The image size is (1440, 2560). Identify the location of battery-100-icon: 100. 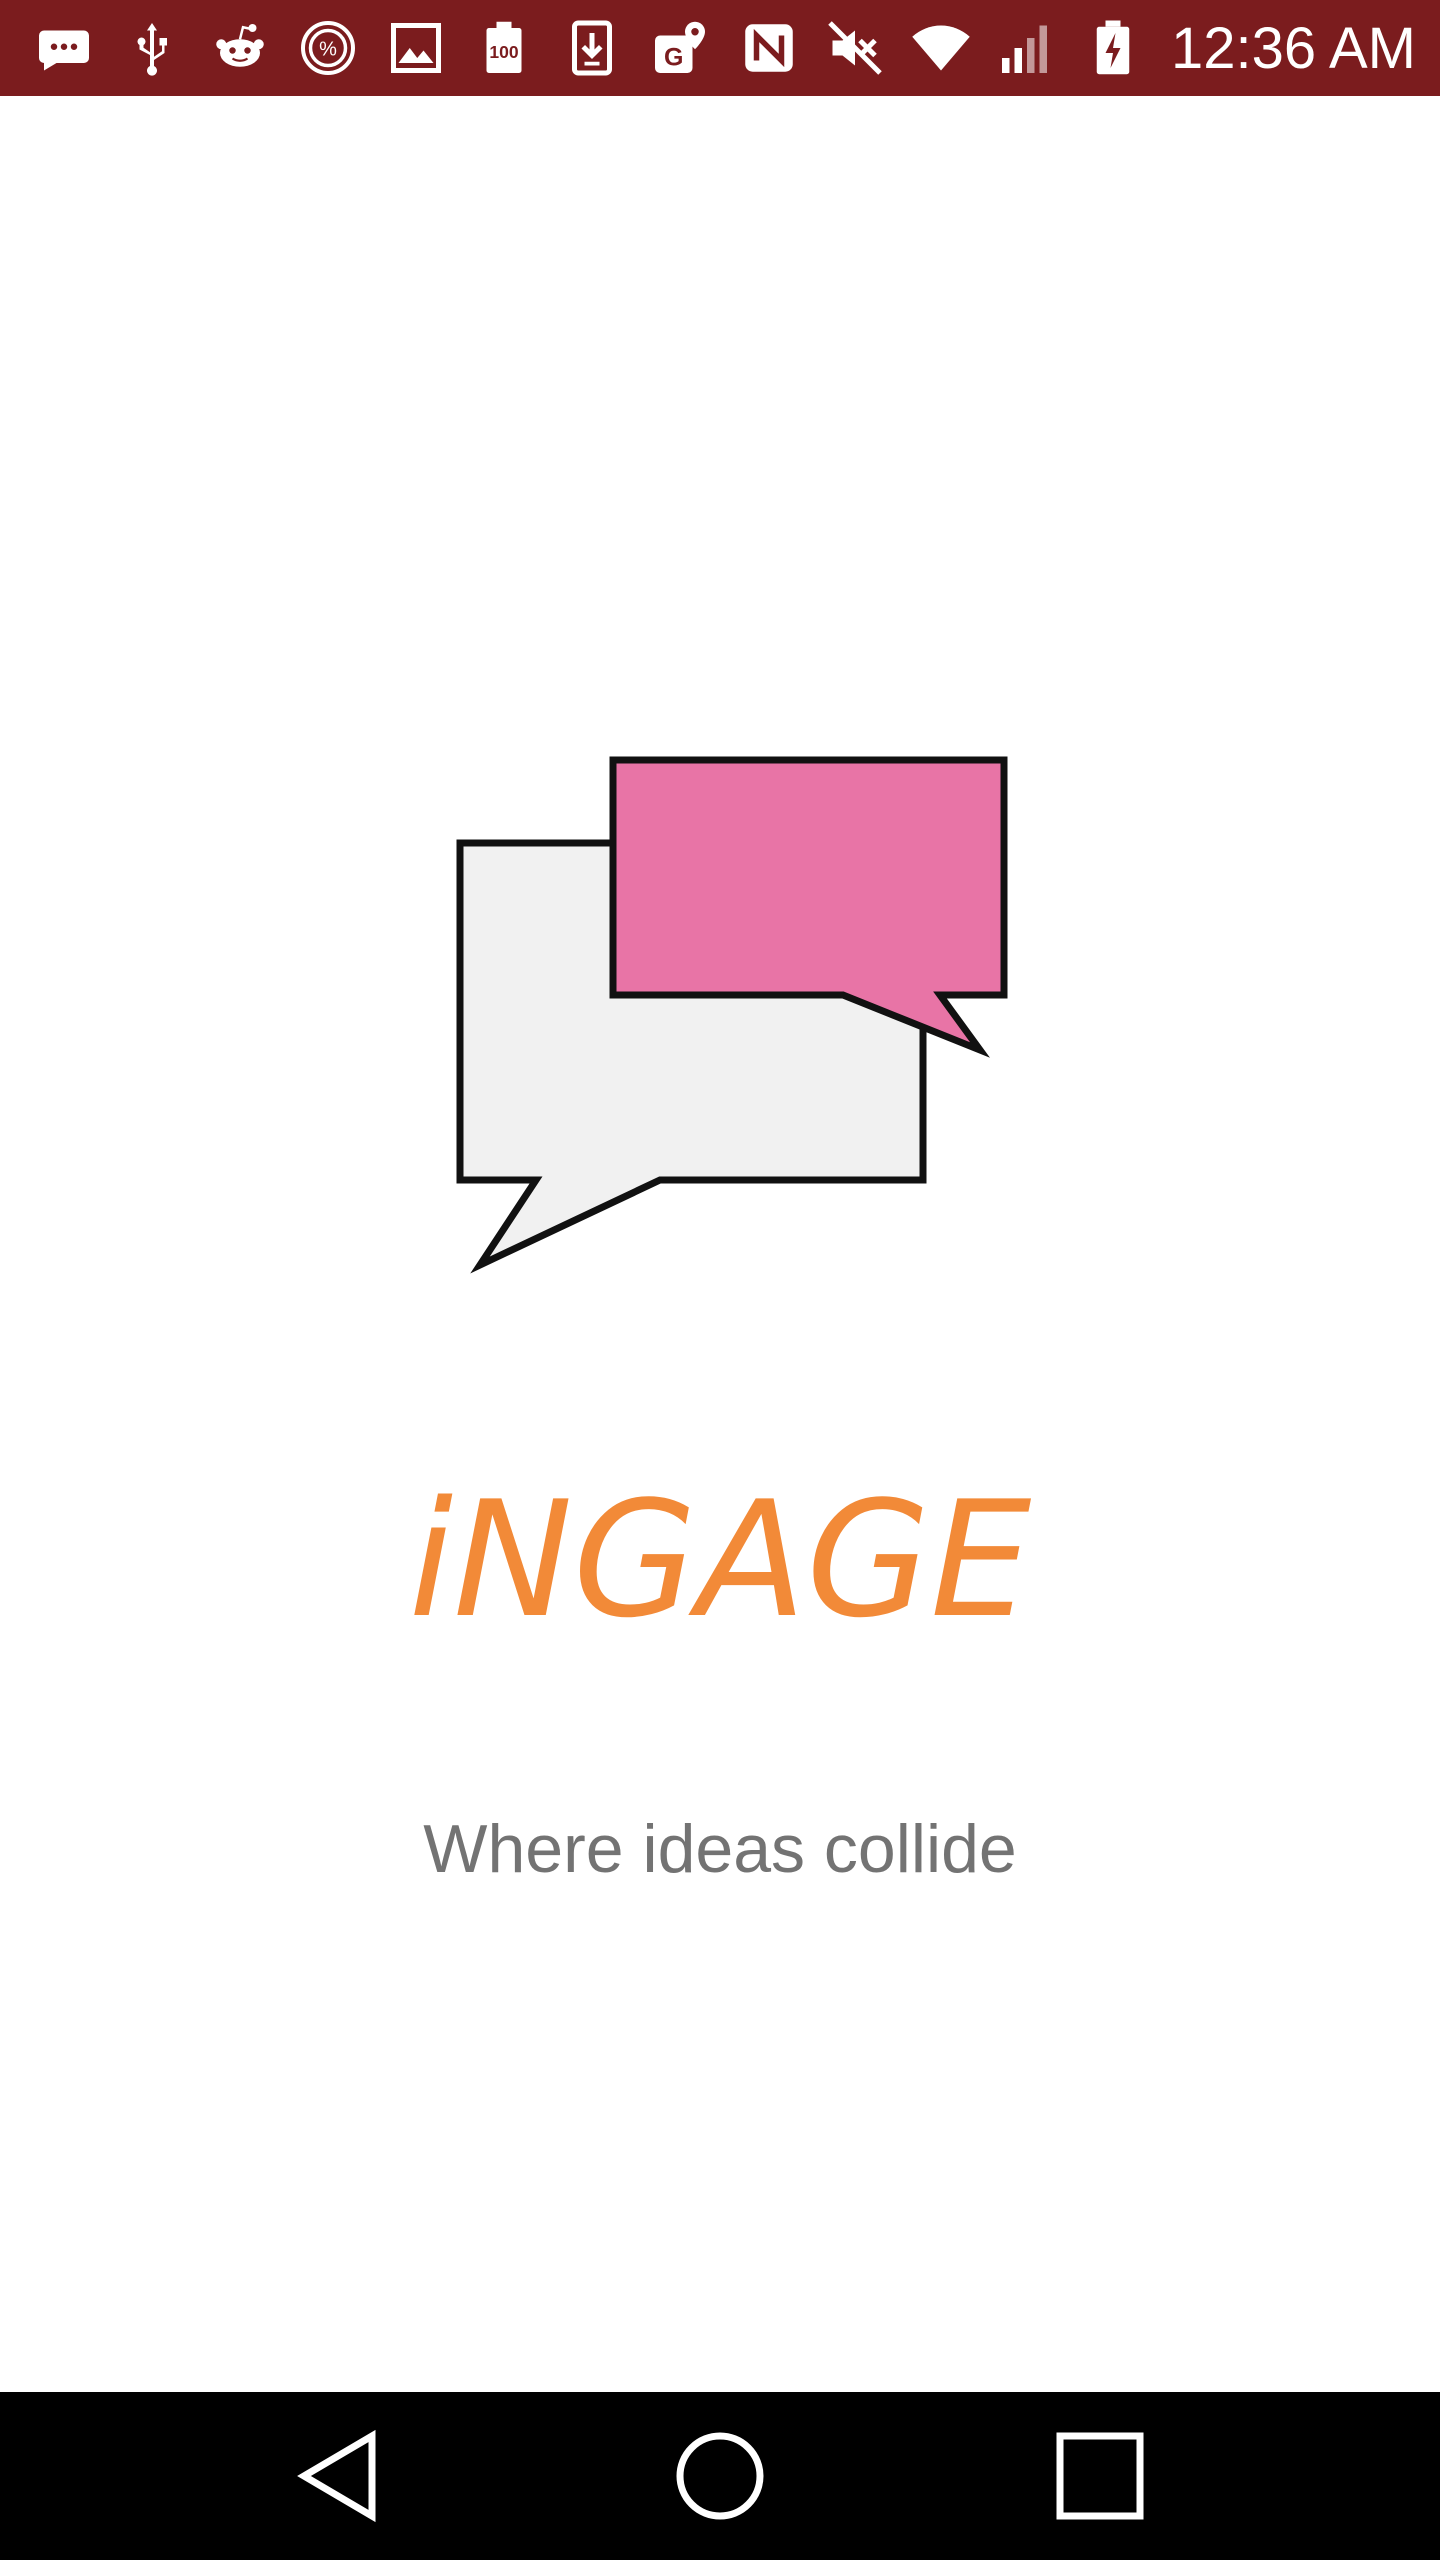
(504, 48).